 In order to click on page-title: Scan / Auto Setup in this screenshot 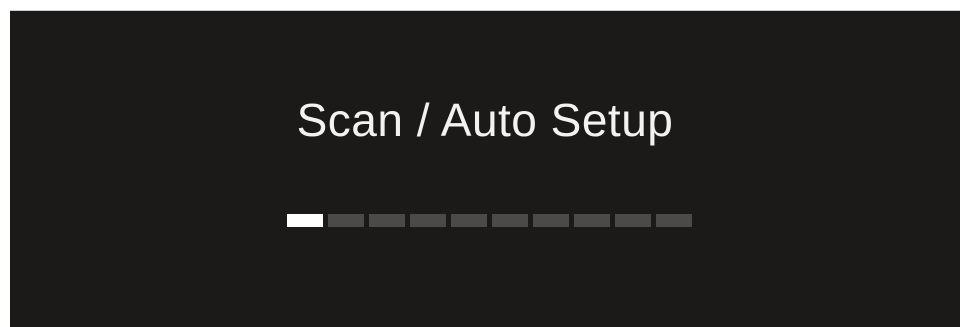, I will do `click(485, 120)`.